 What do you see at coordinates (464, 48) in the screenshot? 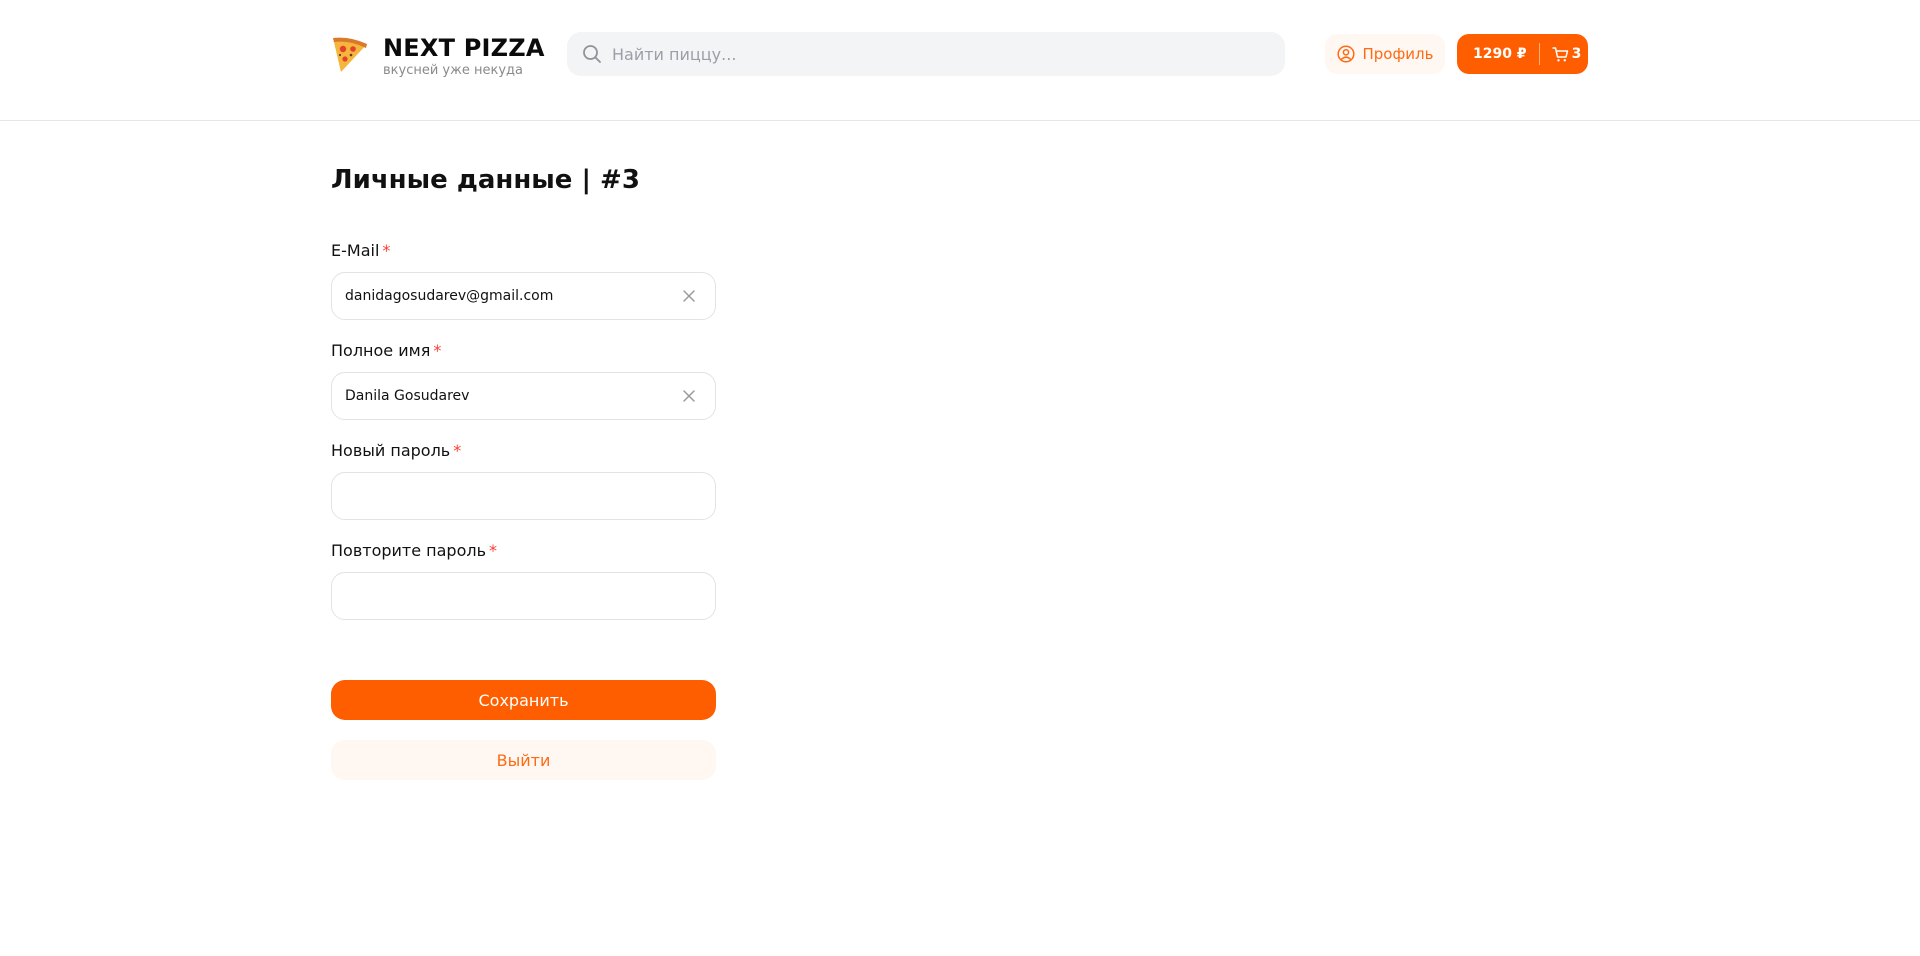
I see `logo-title: NEXT PIZZA` at bounding box center [464, 48].